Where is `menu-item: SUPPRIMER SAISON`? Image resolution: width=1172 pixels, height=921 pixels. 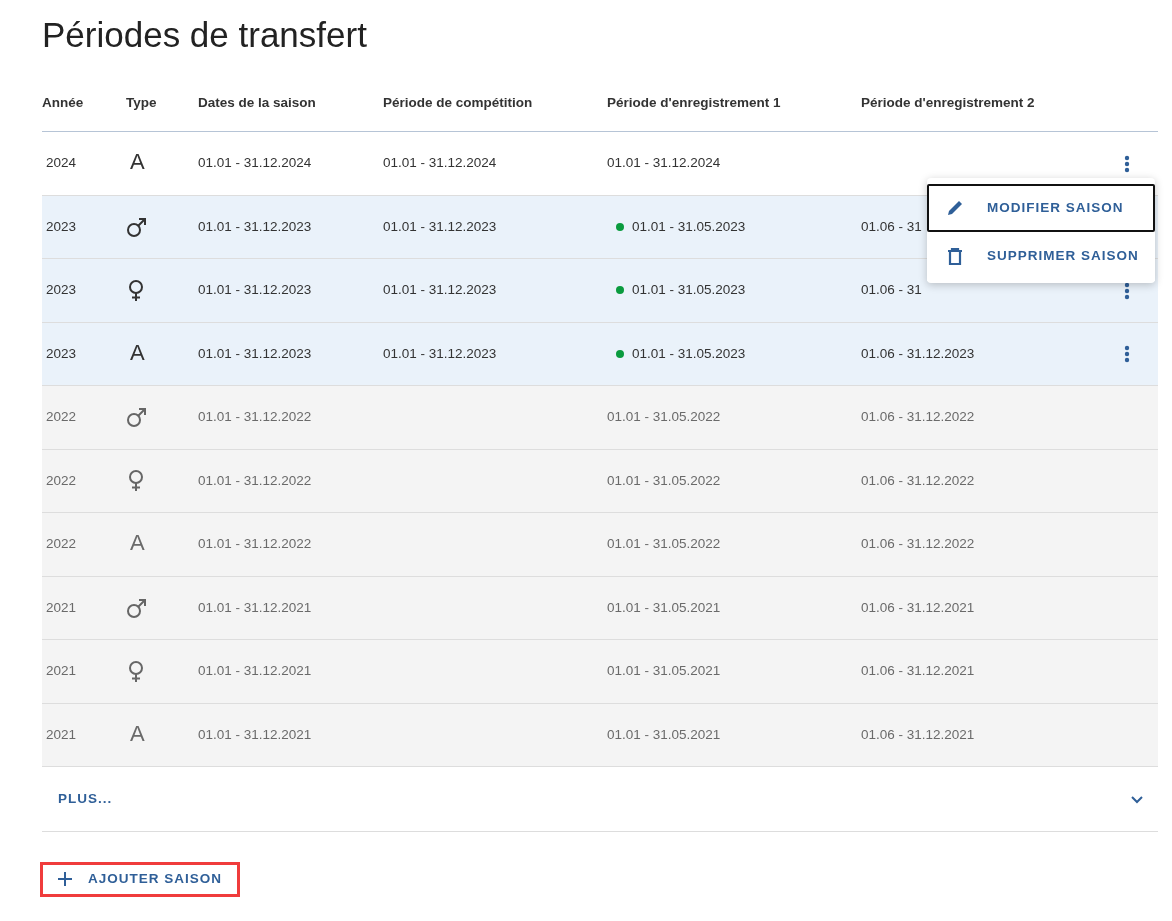
menu-item: SUPPRIMER SAISON is located at coordinates (1041, 256).